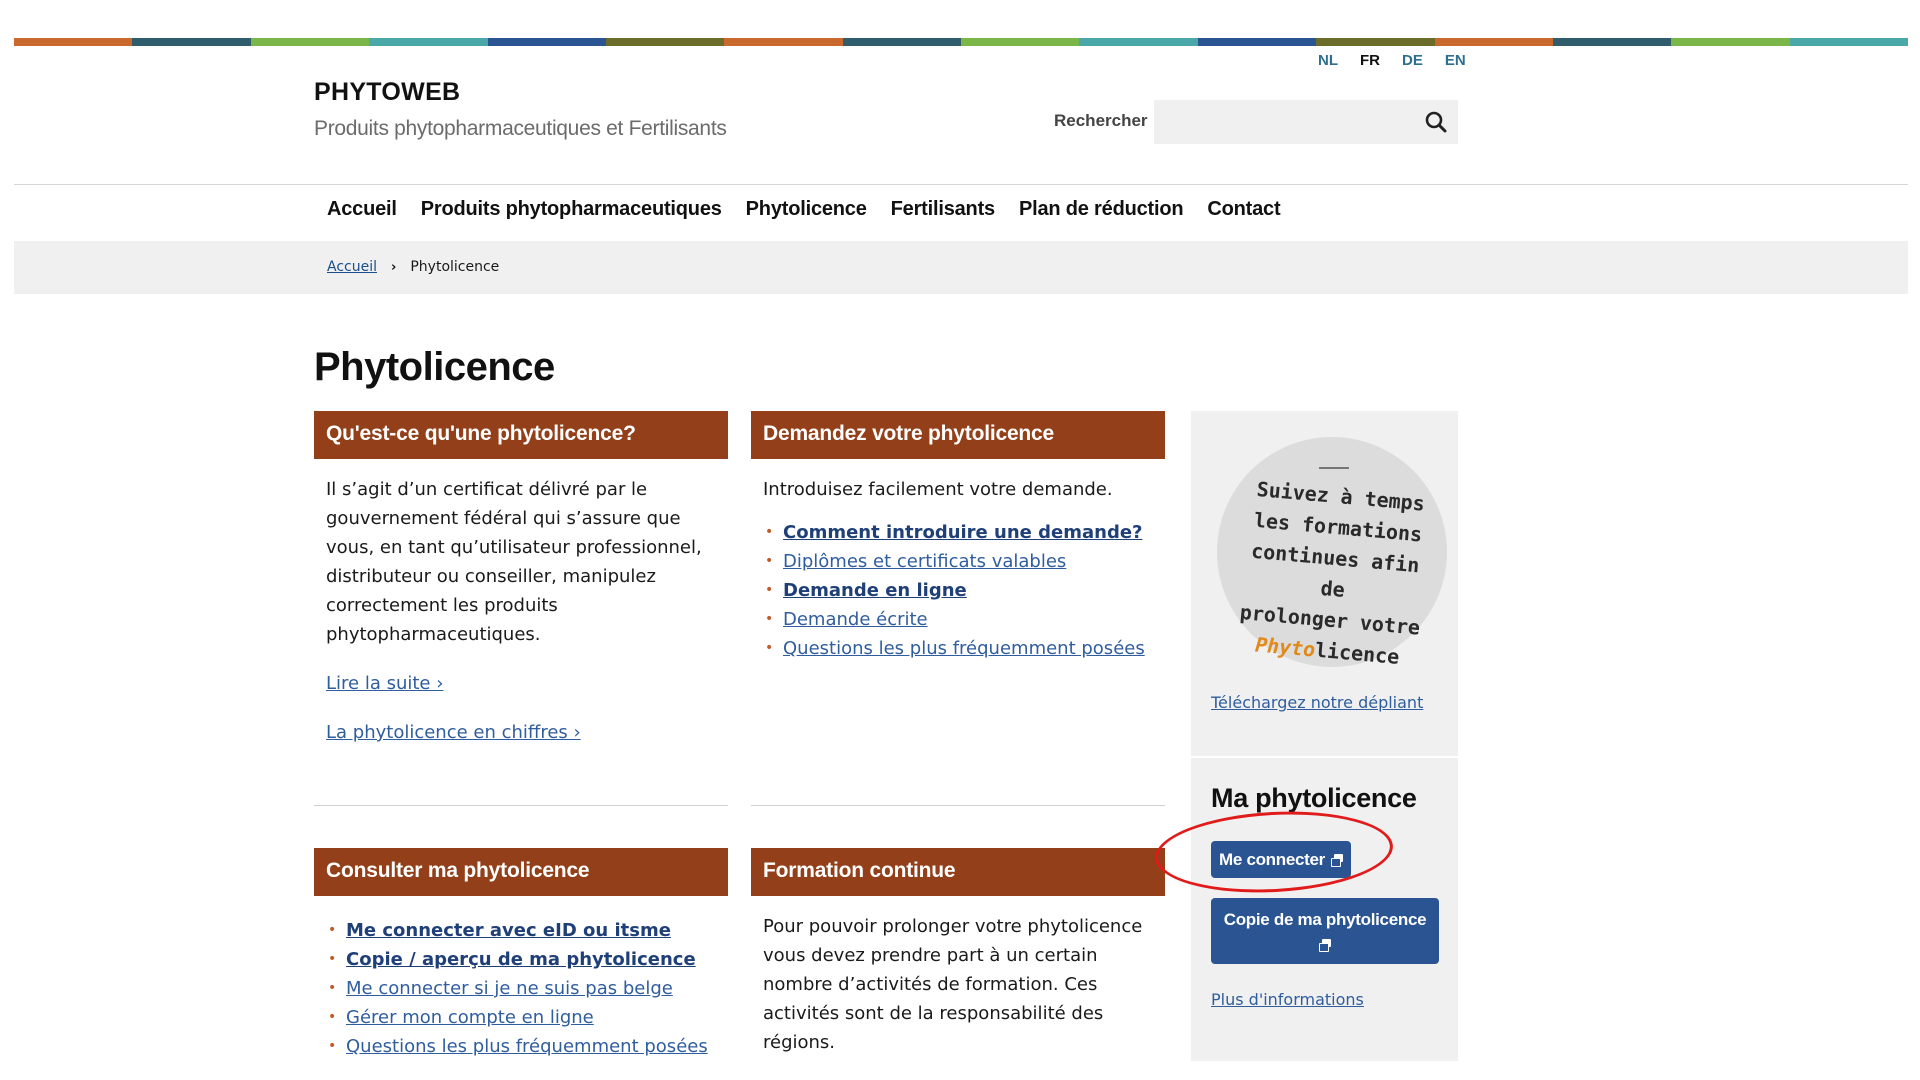 This screenshot has height=1080, width=1920. I want to click on nav-accueil: Accueil, so click(362, 209).